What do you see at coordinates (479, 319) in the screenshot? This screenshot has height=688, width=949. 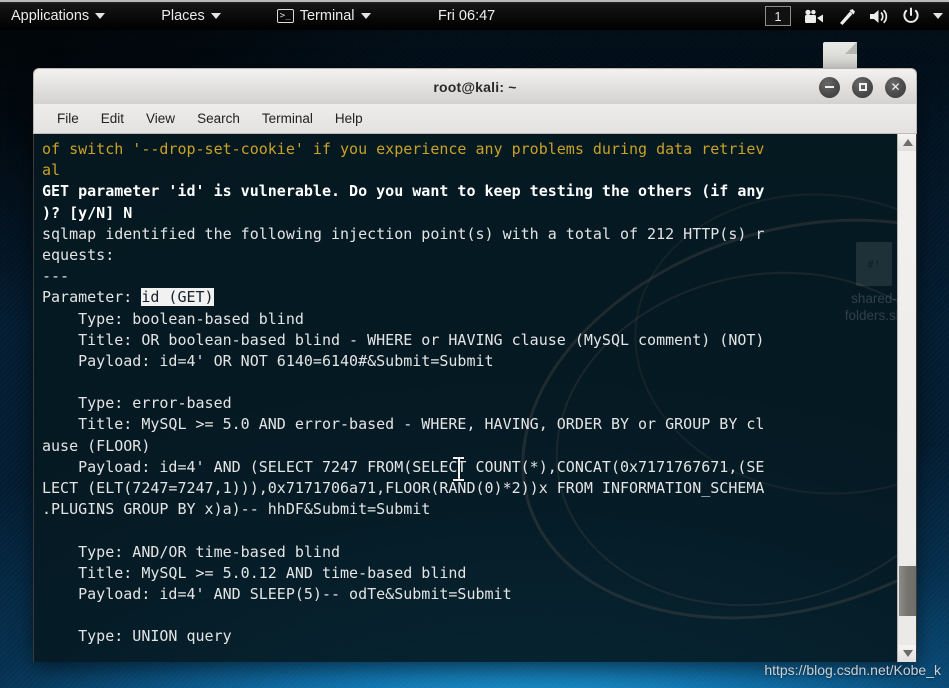 I see `terminal-line: Type: boolean-based blind` at bounding box center [479, 319].